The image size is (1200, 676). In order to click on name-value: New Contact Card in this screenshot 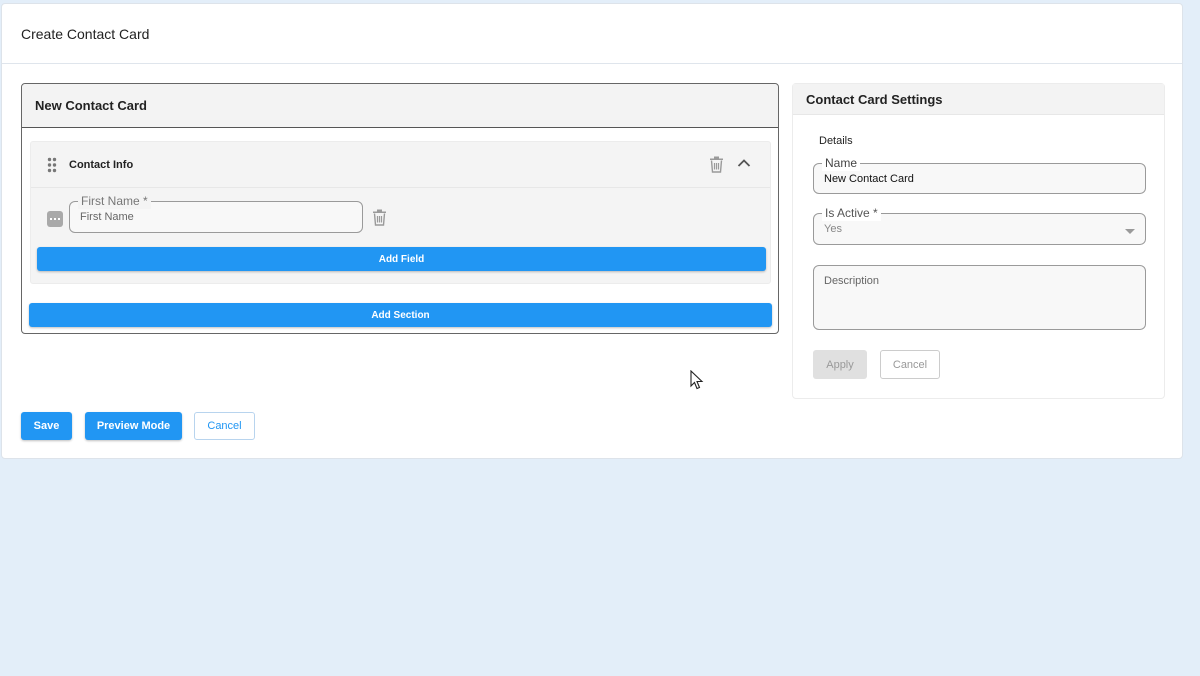, I will do `click(869, 179)`.